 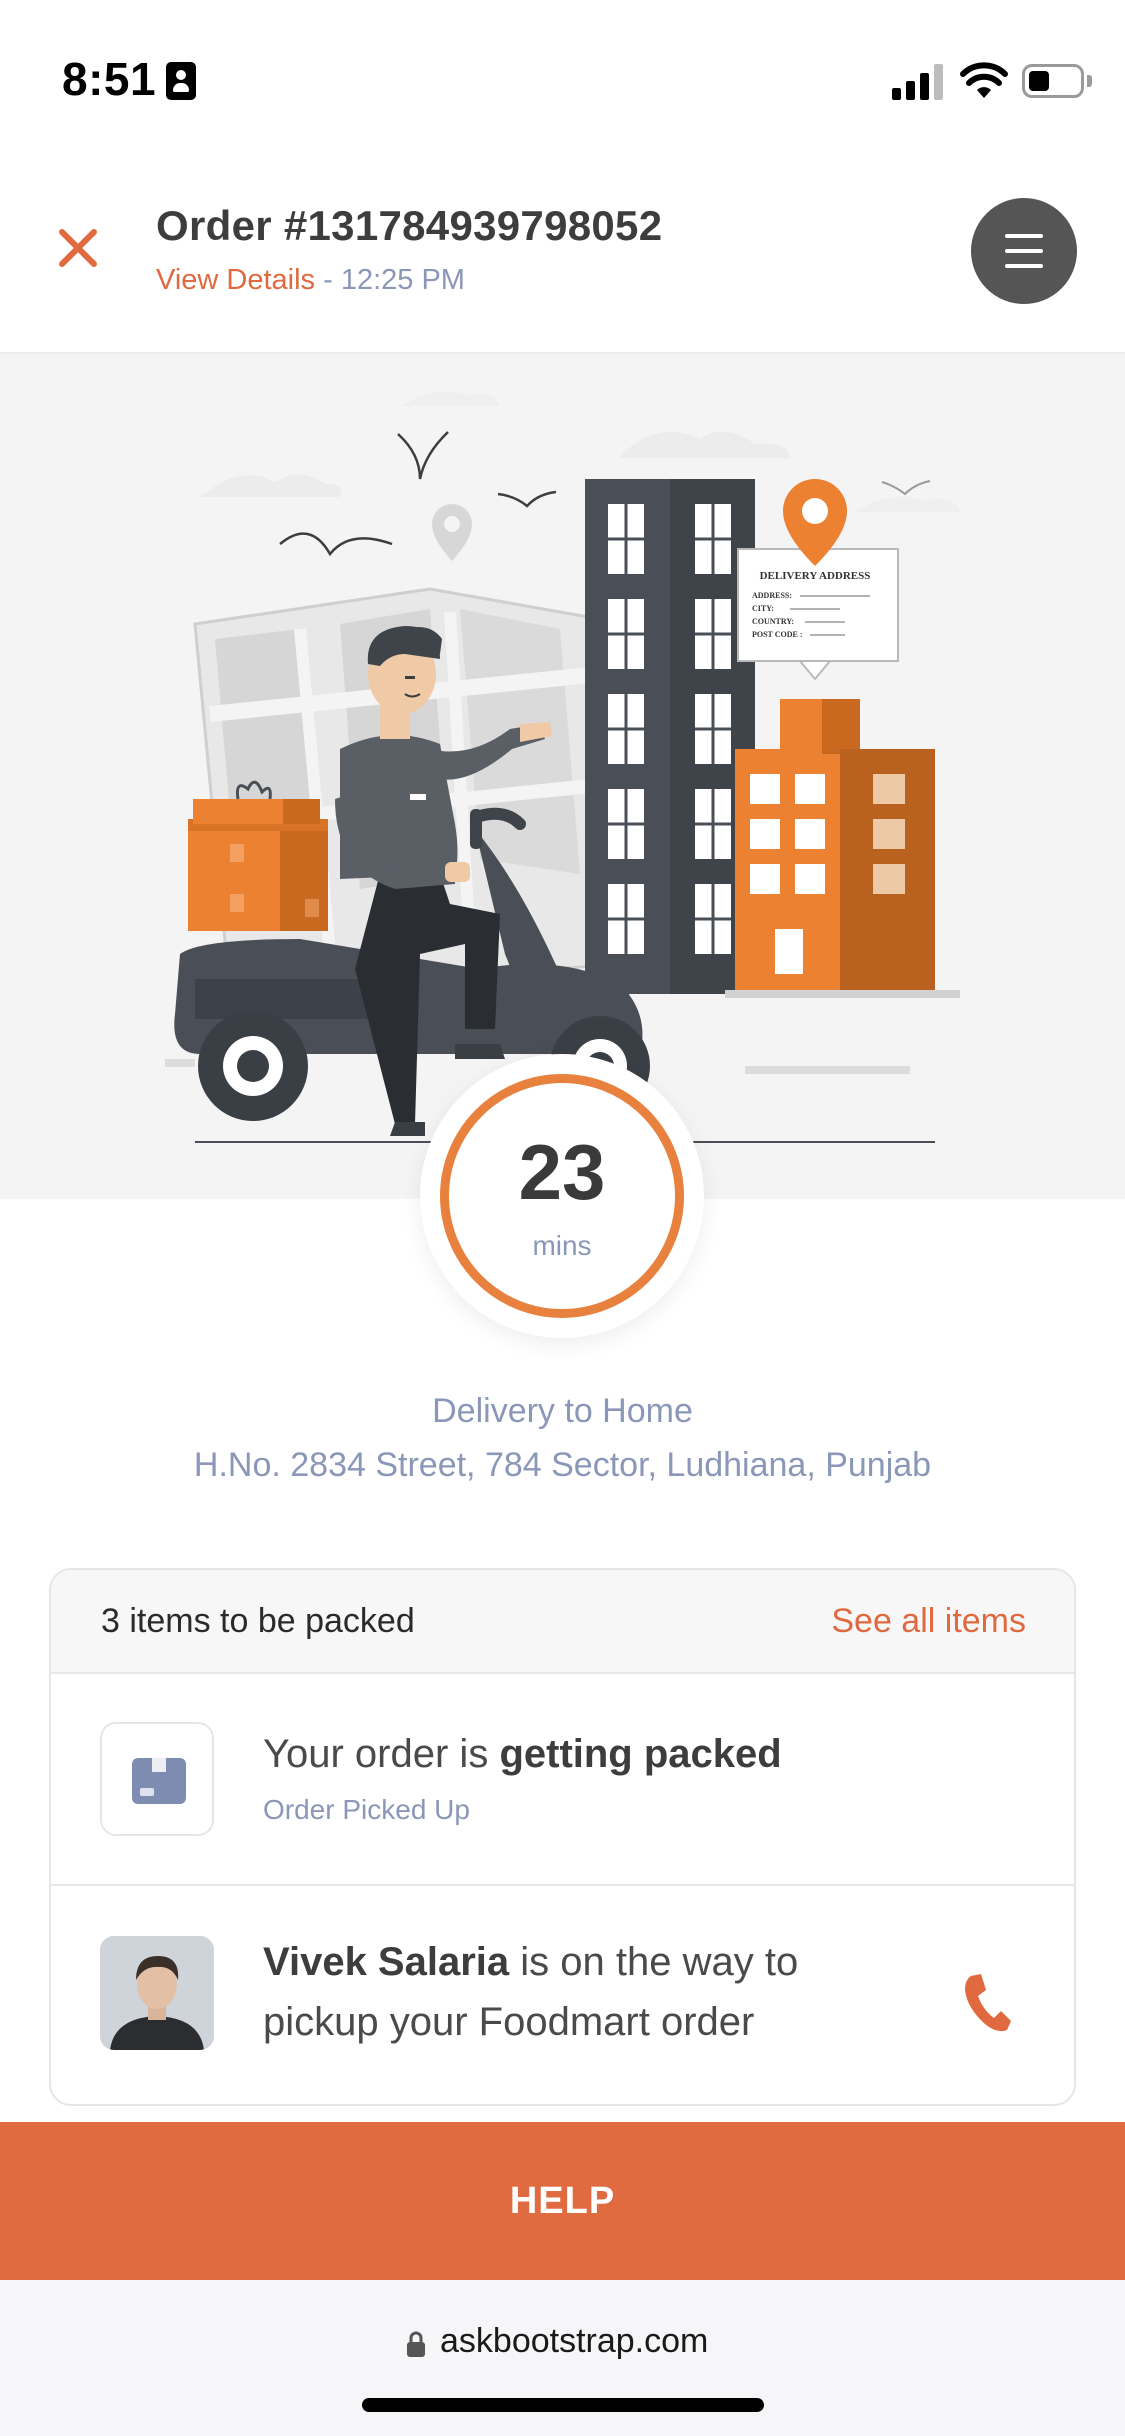 I want to click on status-time: 8:51, so click(x=109, y=79).